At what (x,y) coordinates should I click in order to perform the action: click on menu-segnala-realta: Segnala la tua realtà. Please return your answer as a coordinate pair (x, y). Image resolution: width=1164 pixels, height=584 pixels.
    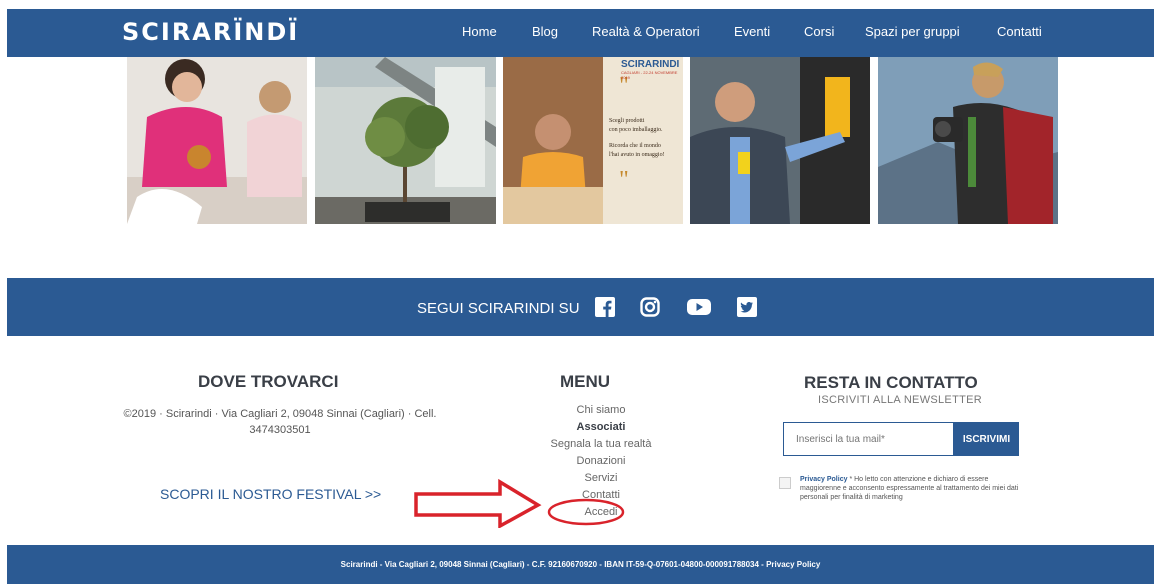
    Looking at the image, I should click on (601, 444).